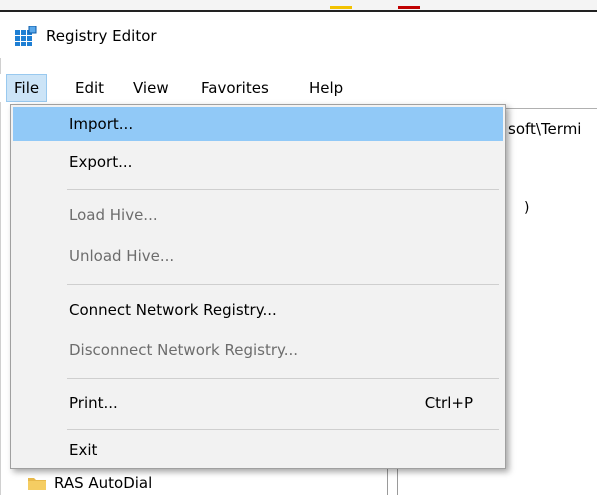 Image resolution: width=597 pixels, height=495 pixels. Describe the element at coordinates (298, 6) in the screenshot. I see `cropped-toolbar-strip` at that location.